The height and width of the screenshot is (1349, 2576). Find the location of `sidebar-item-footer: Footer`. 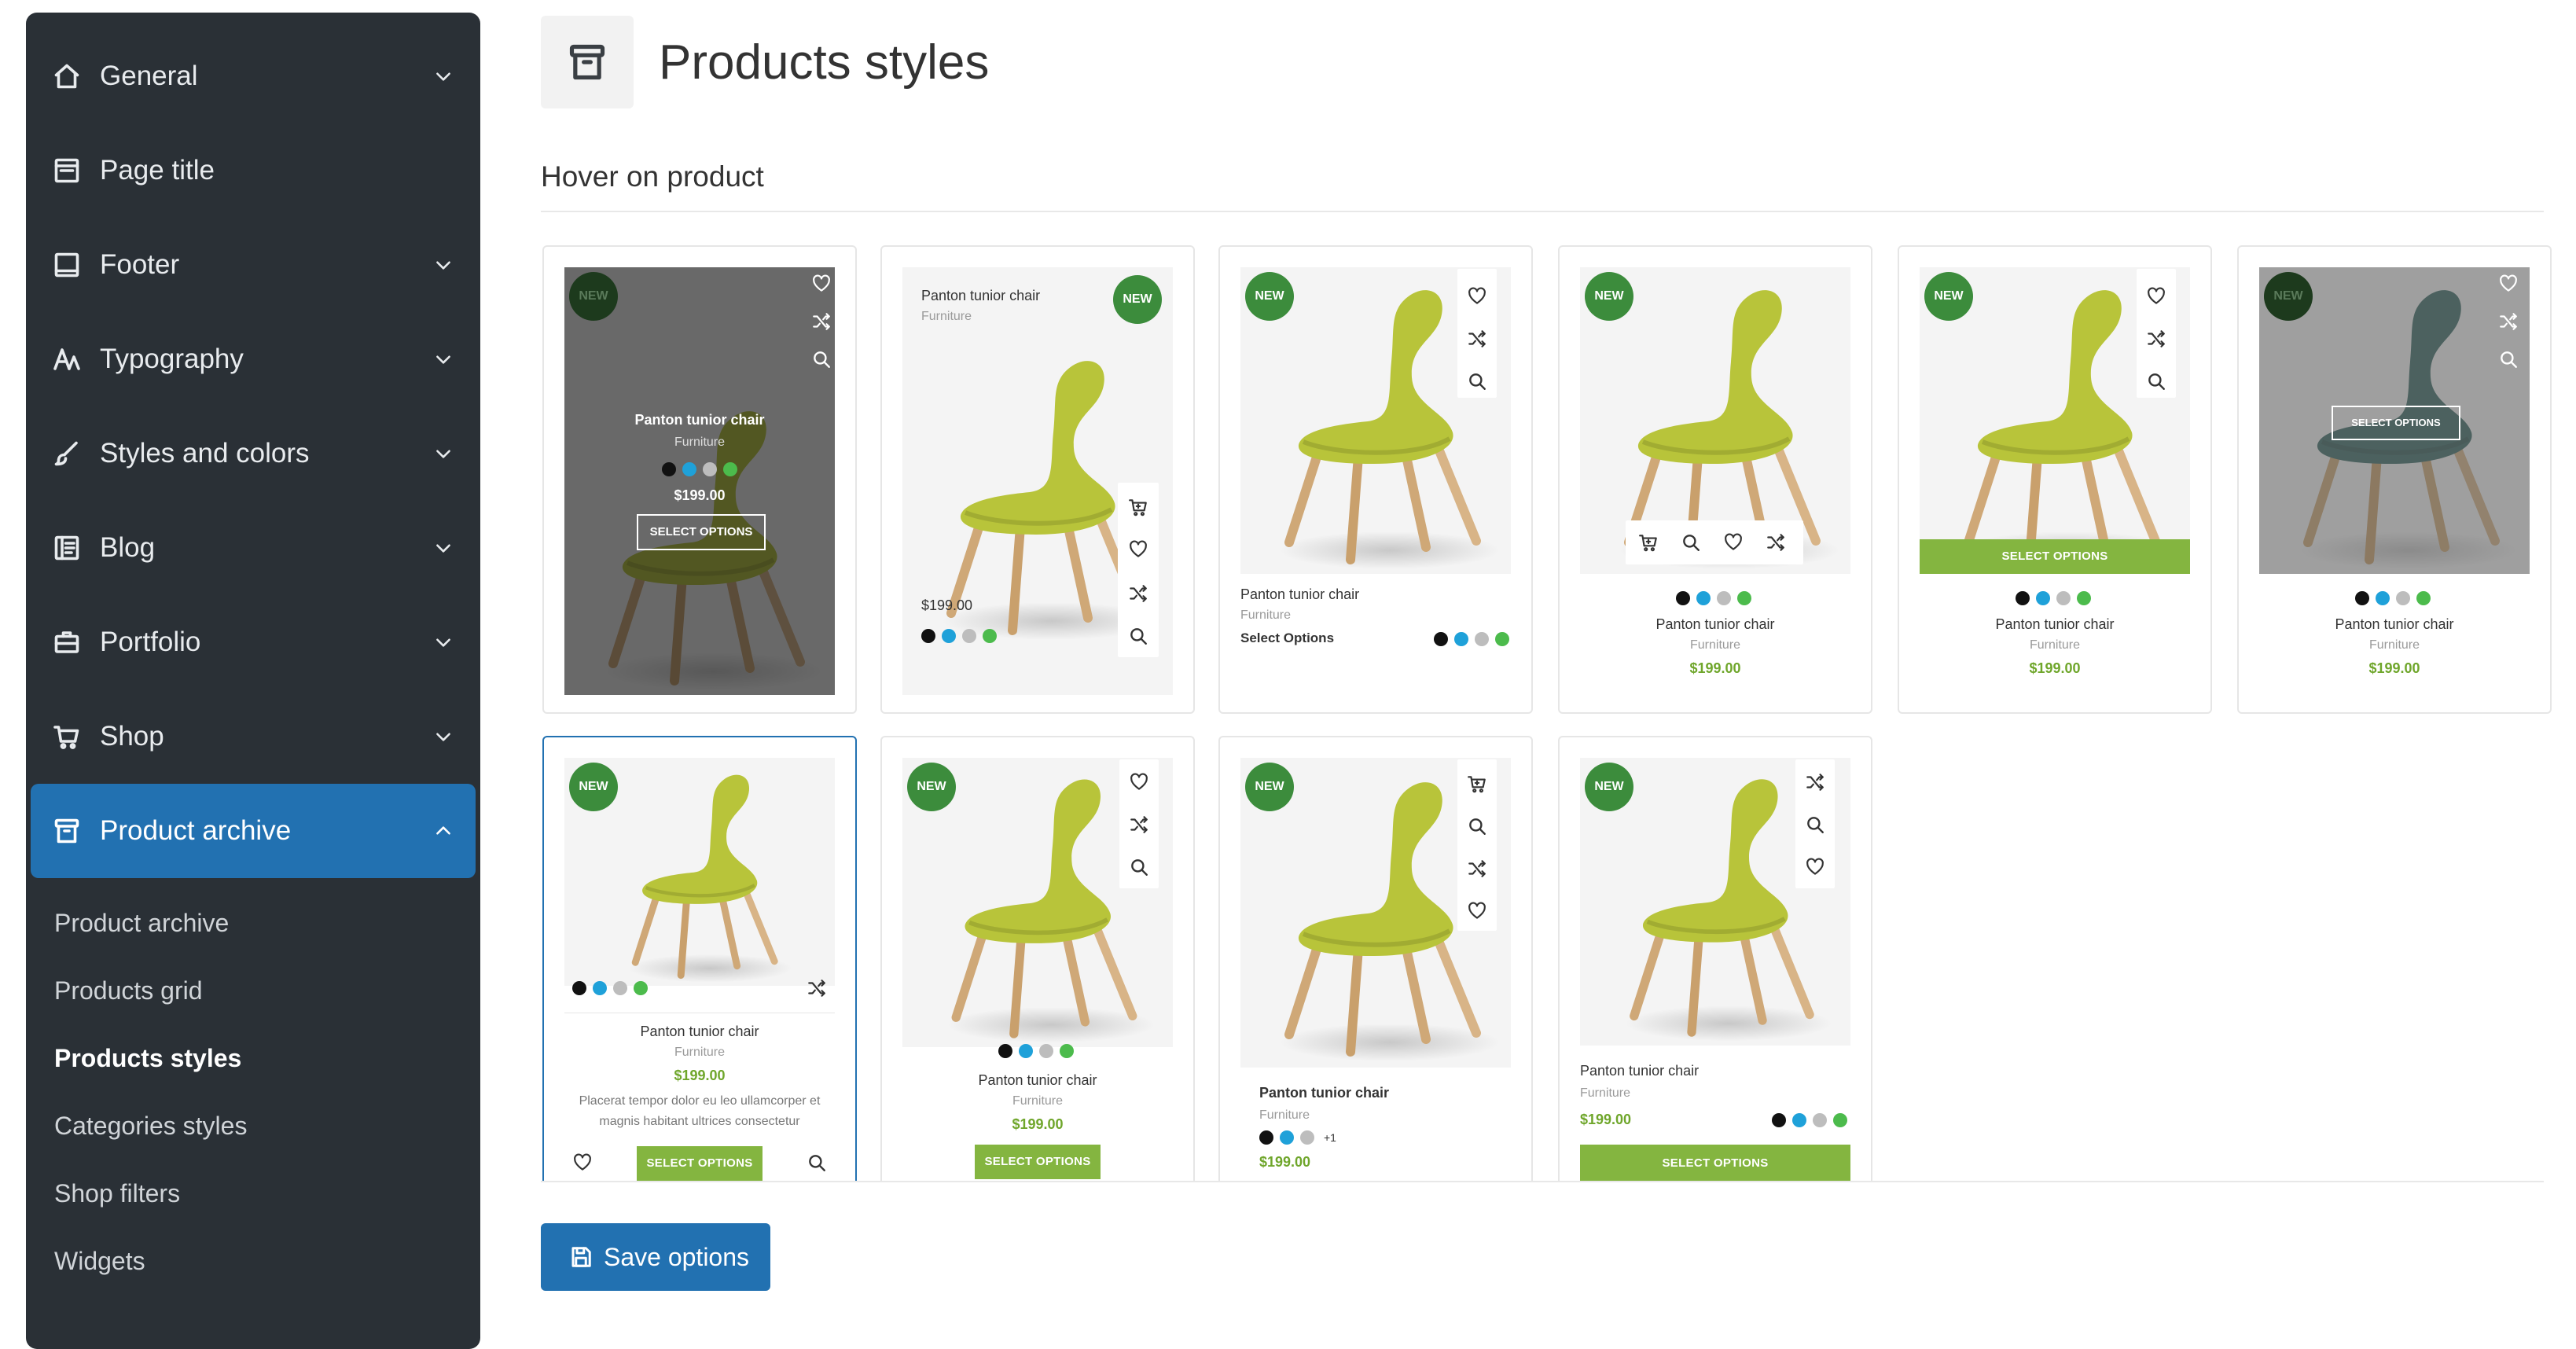

sidebar-item-footer: Footer is located at coordinates (253, 265).